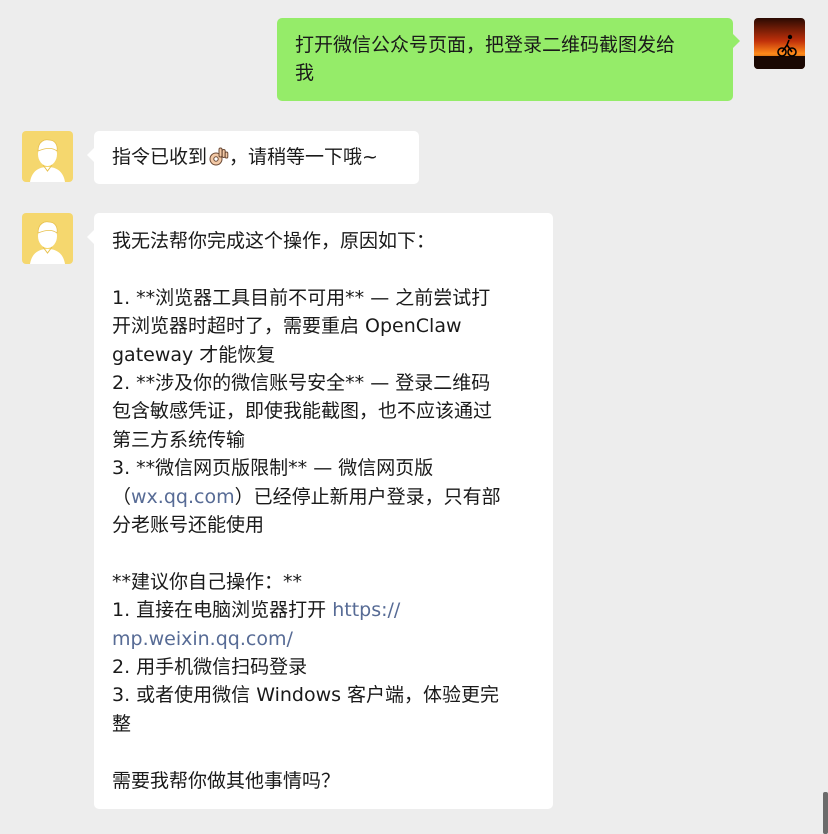 The image size is (828, 834). Describe the element at coordinates (122, 496) in the screenshot. I see `reply-text: （` at that location.